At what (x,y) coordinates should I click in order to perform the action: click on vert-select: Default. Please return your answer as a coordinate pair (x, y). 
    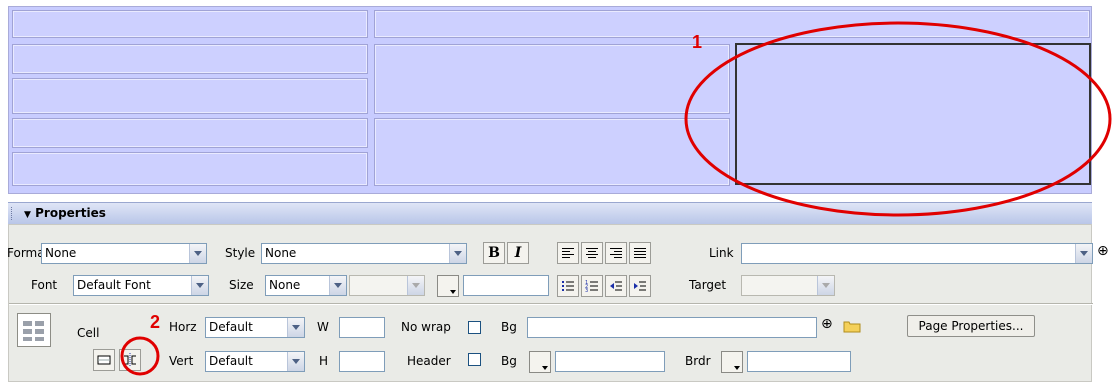
    Looking at the image, I should click on (255, 361).